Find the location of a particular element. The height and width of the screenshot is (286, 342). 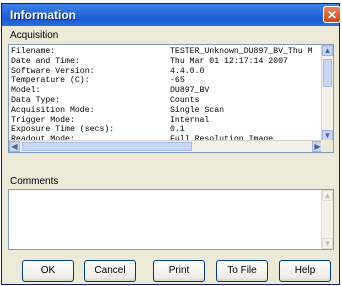

to-file-button: To File is located at coordinates (242, 271).